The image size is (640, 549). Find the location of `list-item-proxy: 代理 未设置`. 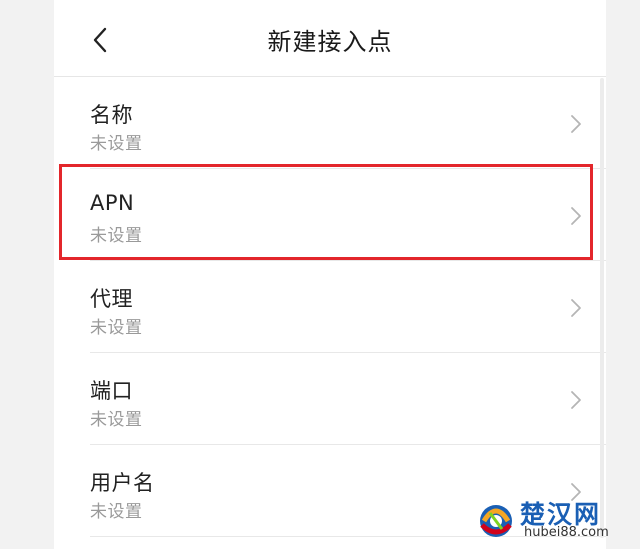

list-item-proxy: 代理 未设置 is located at coordinates (330, 307).